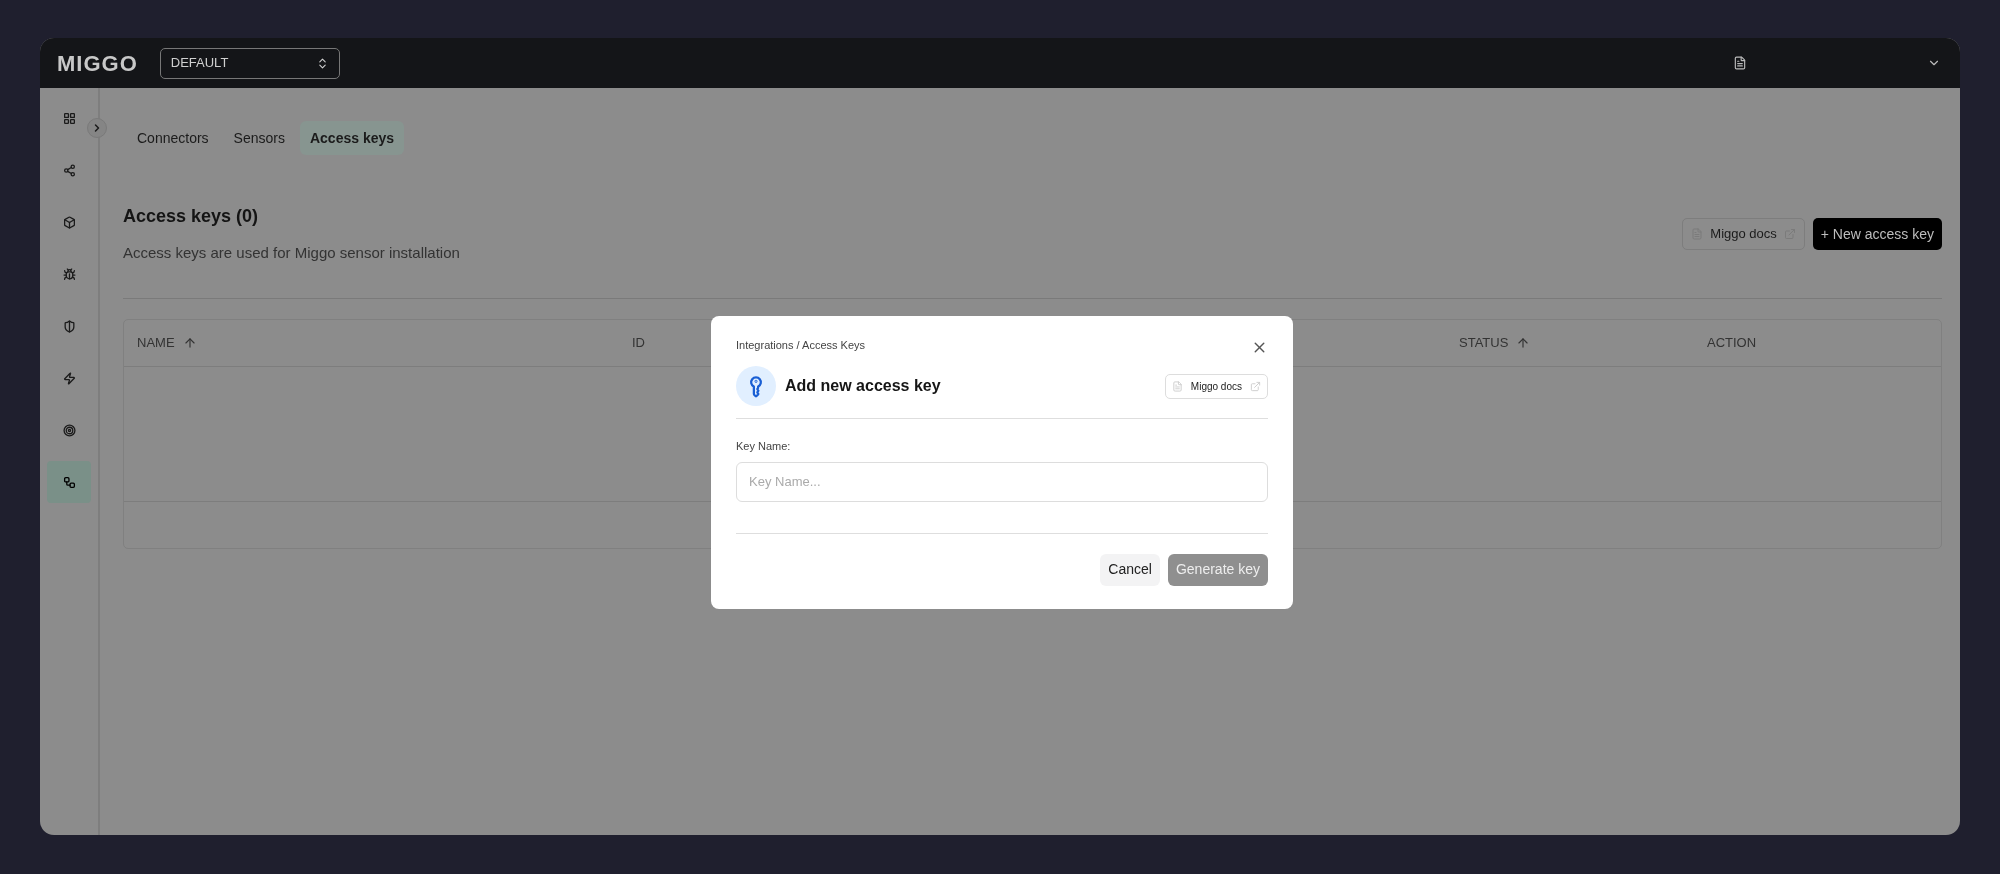 The width and height of the screenshot is (2000, 874). What do you see at coordinates (69, 222) in the screenshot?
I see `box-icon` at bounding box center [69, 222].